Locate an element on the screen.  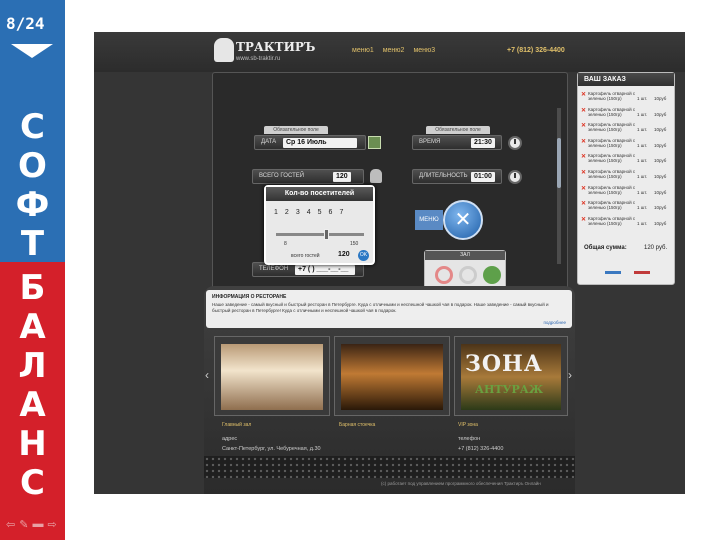
visitors-option: 2 is located at coordinates (287, 212).